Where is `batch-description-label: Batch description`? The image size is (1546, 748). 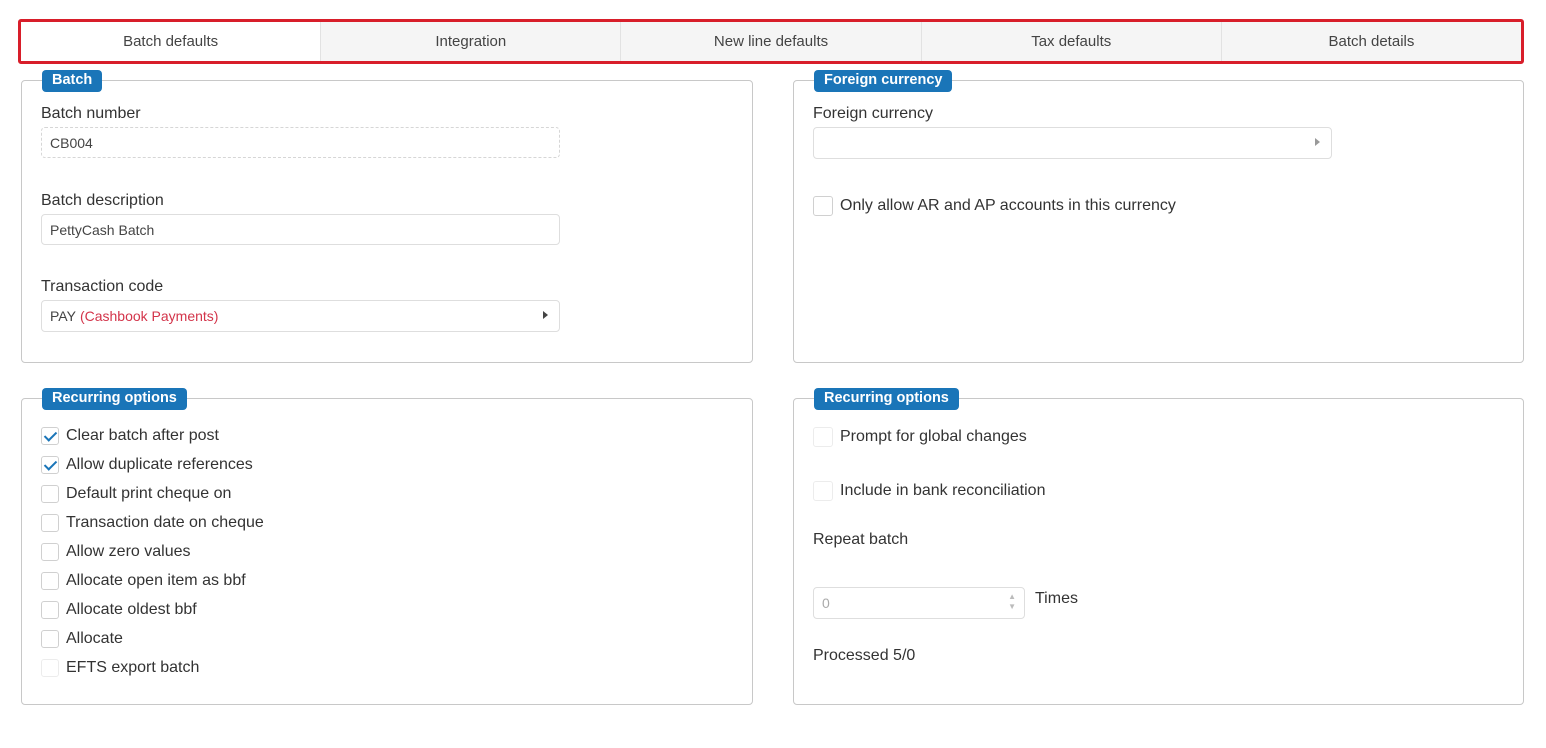
batch-description-label: Batch description is located at coordinates (102, 200).